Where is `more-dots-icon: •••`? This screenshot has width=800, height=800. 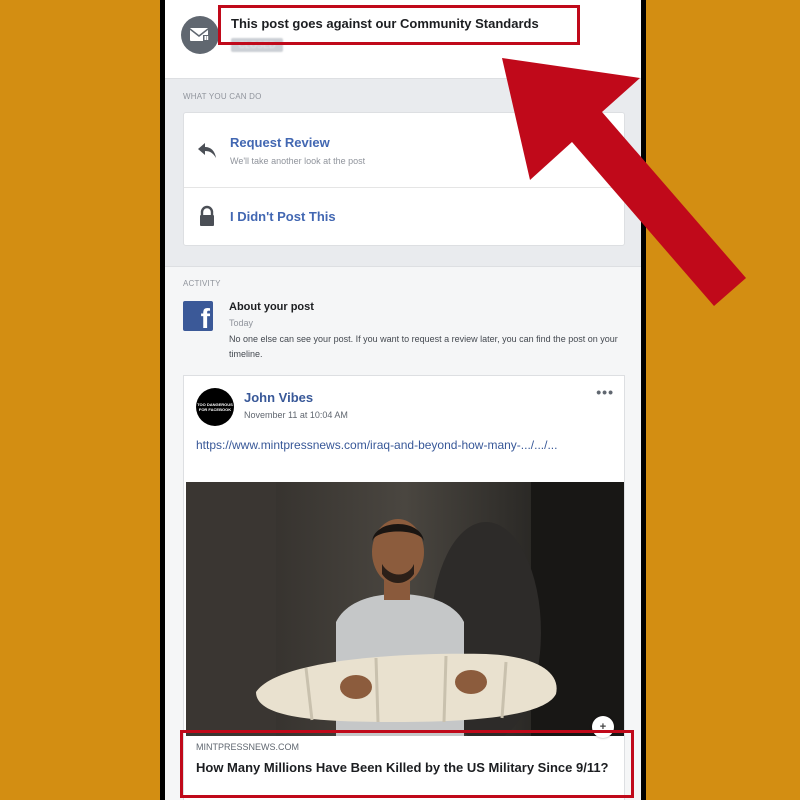
more-dots-icon: ••• is located at coordinates (605, 392).